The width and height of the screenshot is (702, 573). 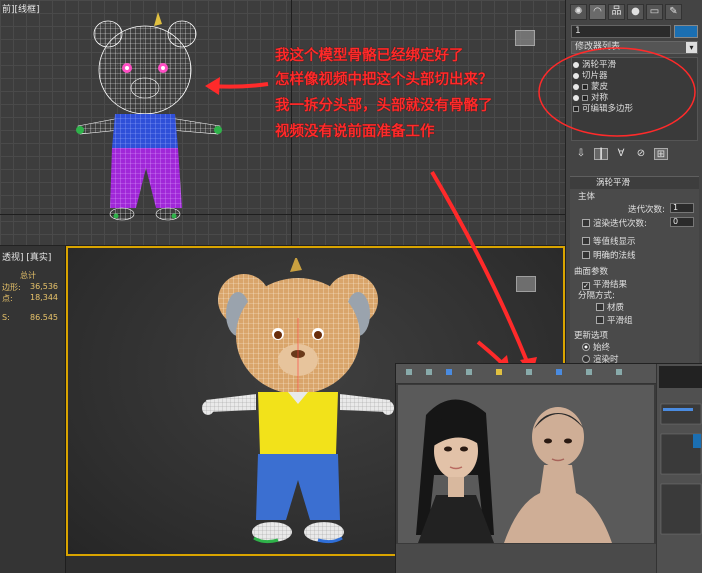 I want to click on stats-polys-label: 边形:, so click(x=11, y=287).